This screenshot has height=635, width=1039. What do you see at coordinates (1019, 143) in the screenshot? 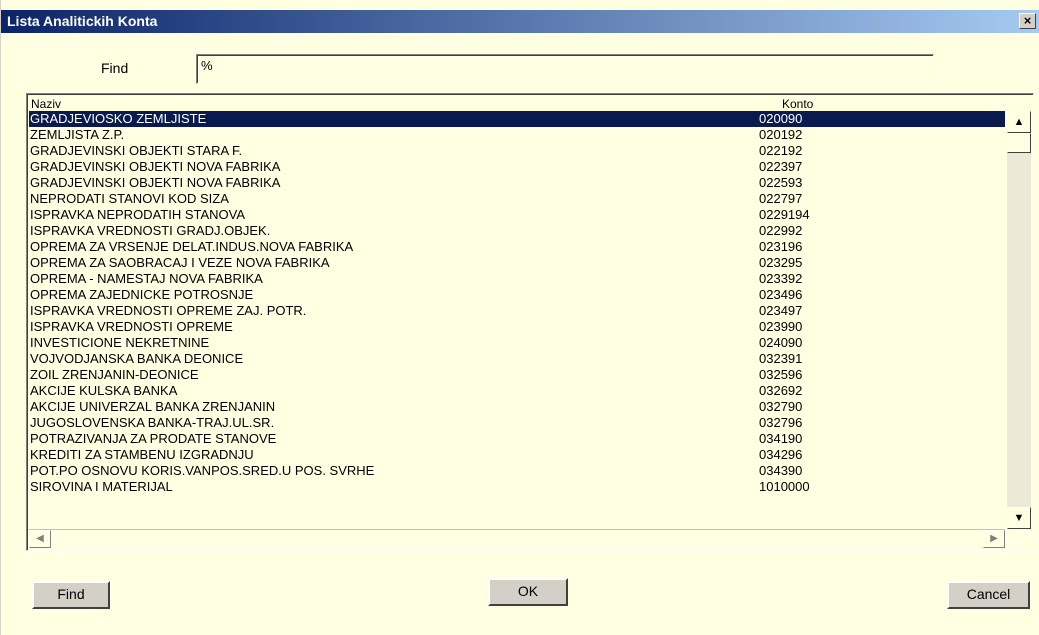
I see `scroll-thumb` at bounding box center [1019, 143].